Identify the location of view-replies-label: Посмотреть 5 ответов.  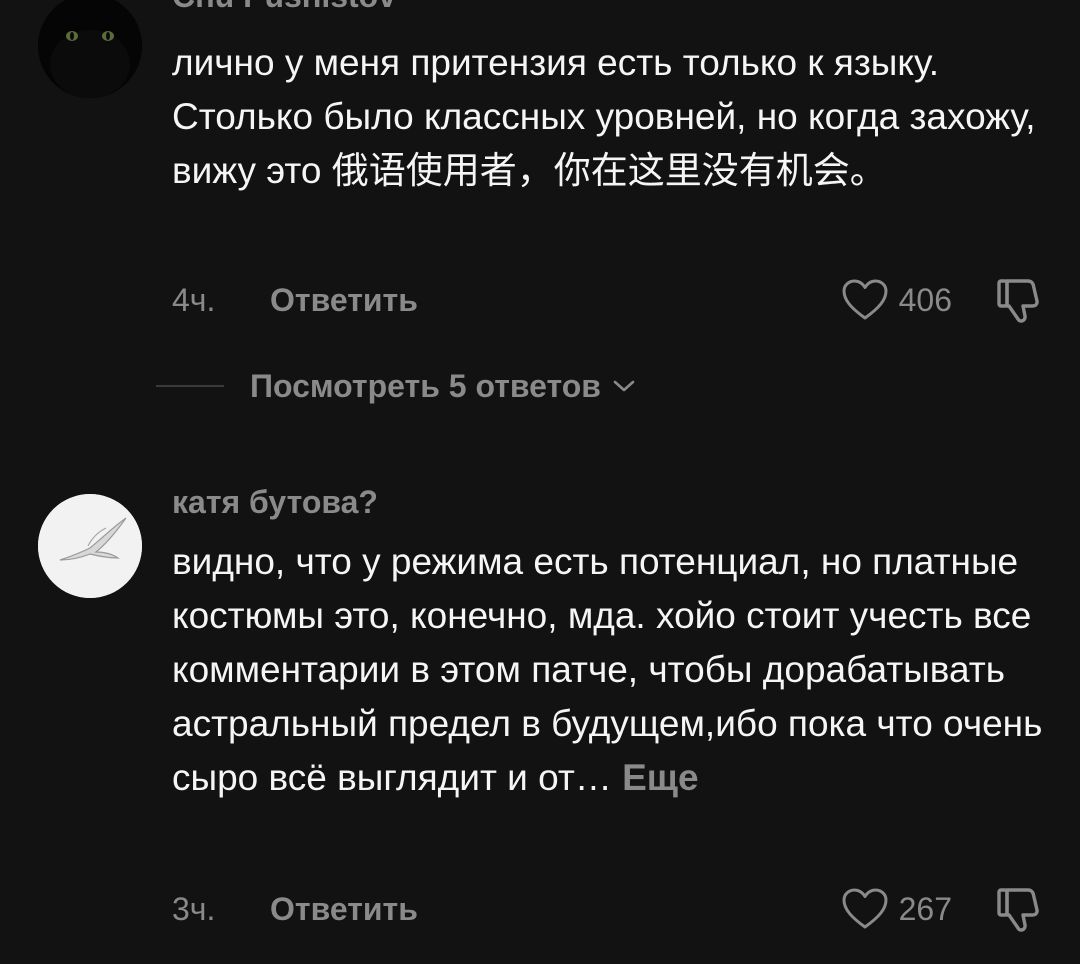
(425, 385).